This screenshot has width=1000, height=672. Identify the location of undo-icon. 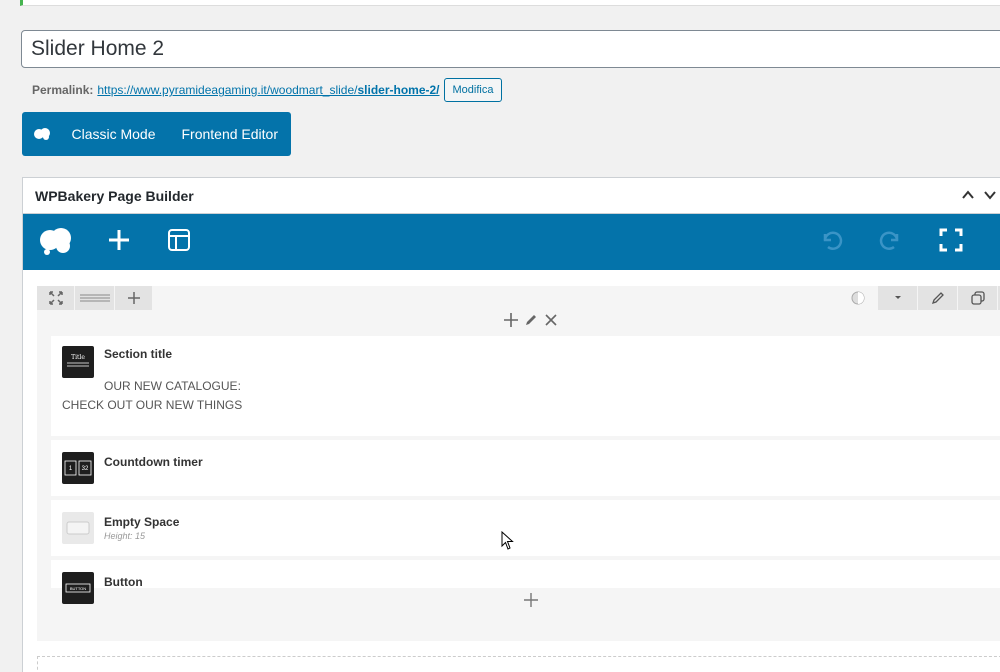
(831, 242).